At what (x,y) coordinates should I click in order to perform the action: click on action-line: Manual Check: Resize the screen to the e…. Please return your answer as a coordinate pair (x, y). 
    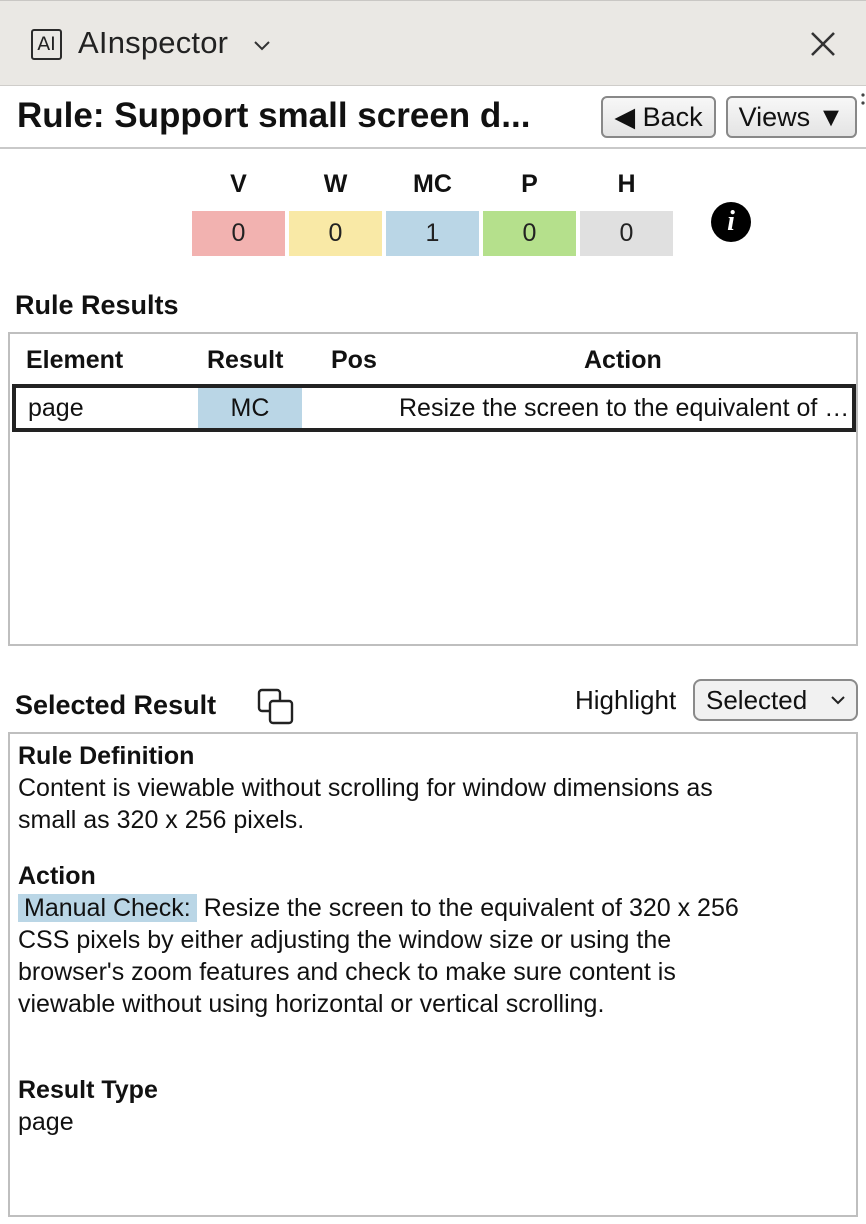
    Looking at the image, I should click on (433, 908).